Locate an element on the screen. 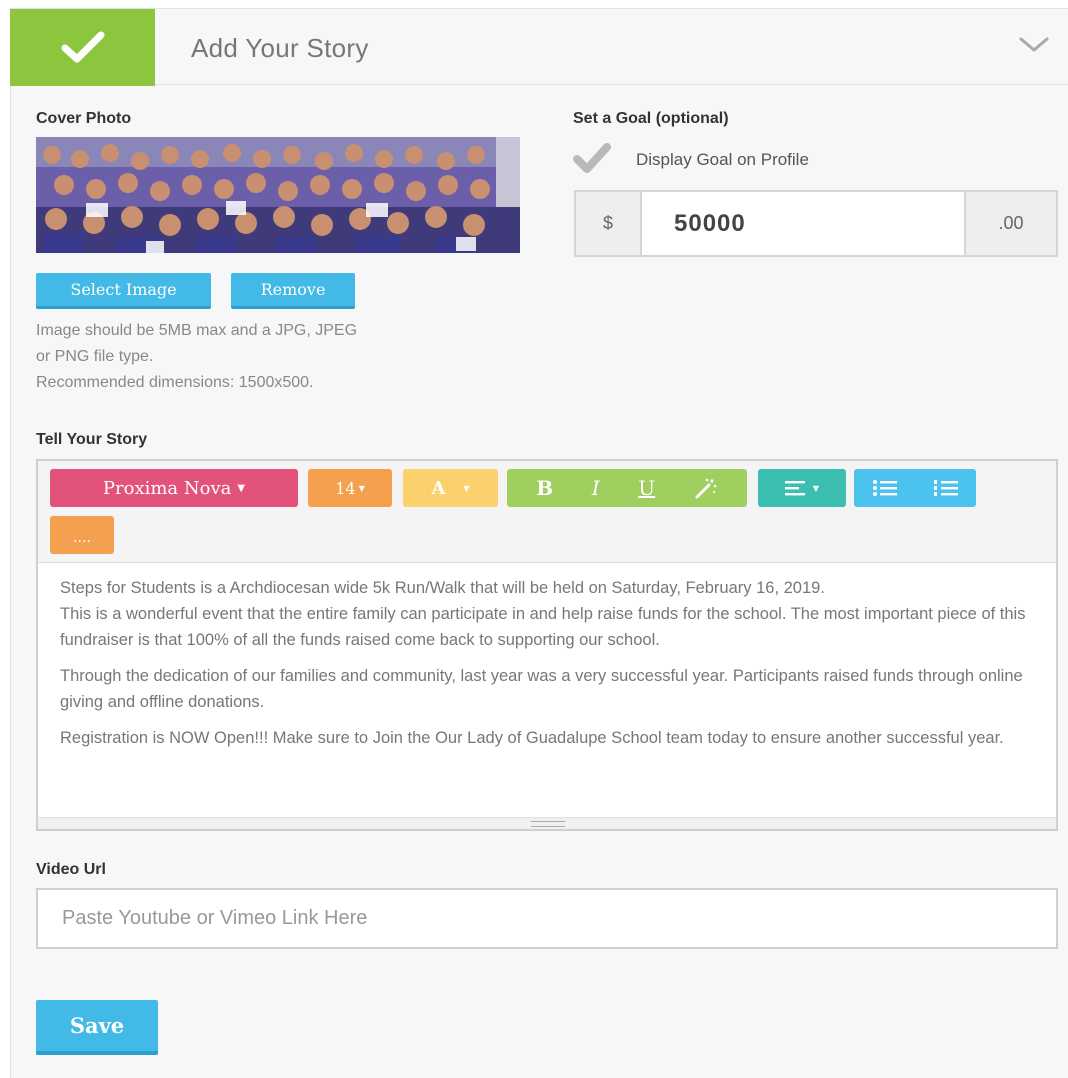 The image size is (1068, 1078). resize-grip-icon is located at coordinates (548, 824).